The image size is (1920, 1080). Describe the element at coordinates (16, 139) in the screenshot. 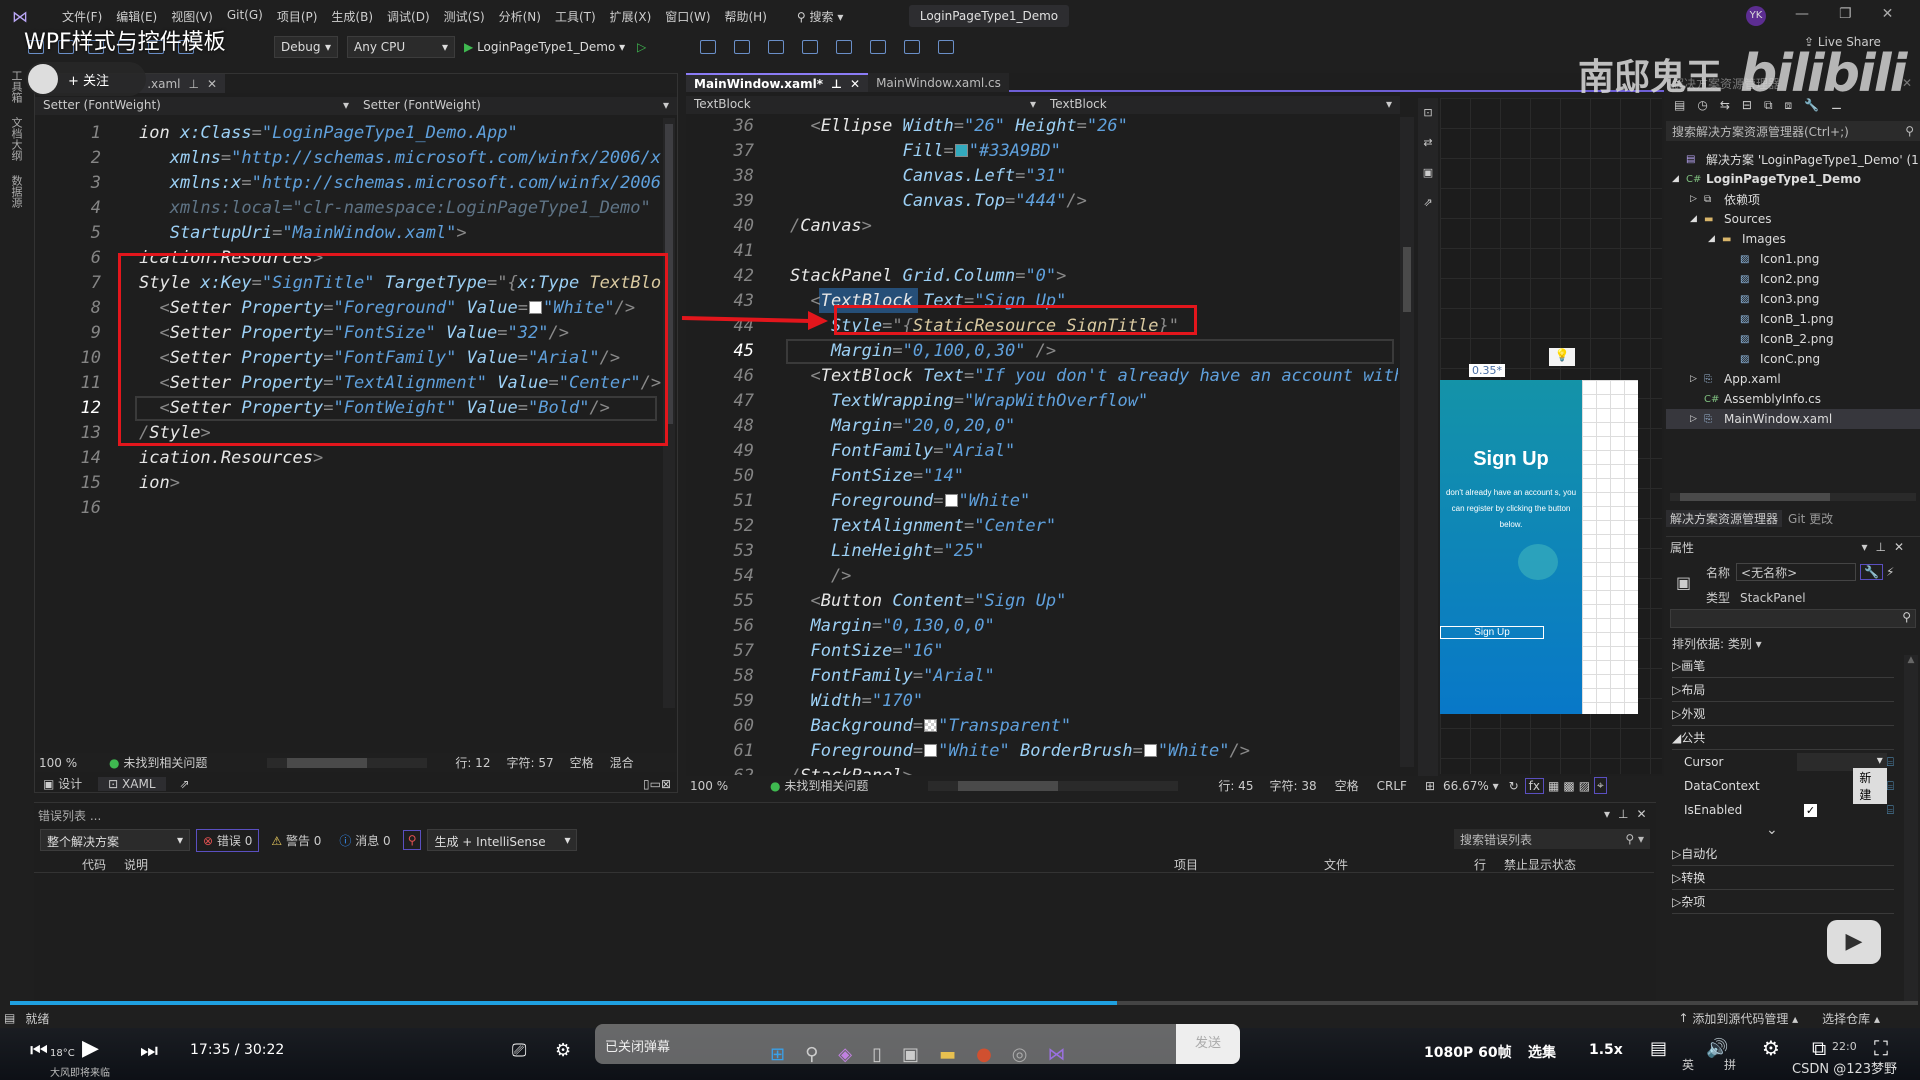

I see `tool-window-tab: 文档大纲` at that location.